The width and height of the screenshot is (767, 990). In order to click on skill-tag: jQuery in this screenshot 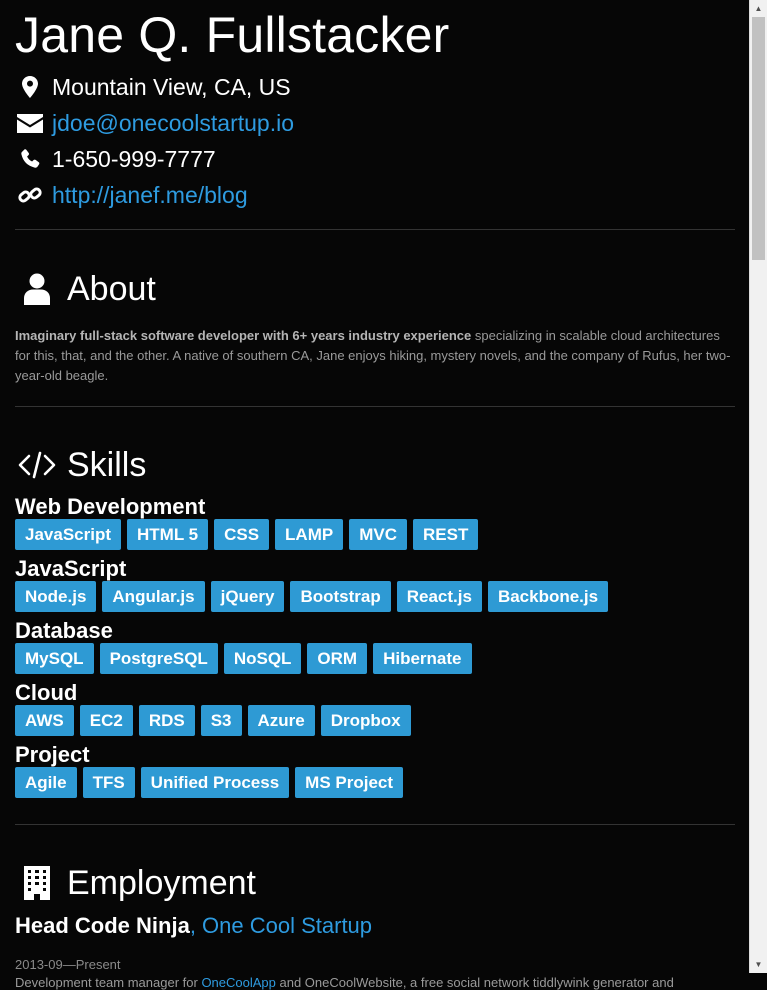, I will do `click(247, 596)`.